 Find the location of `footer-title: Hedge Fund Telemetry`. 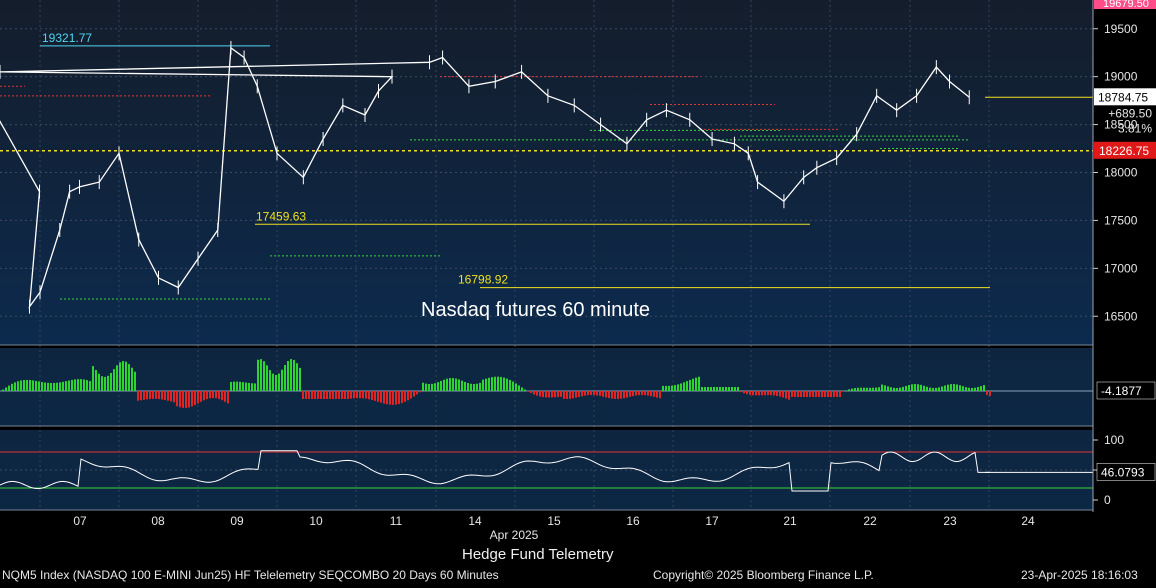

footer-title: Hedge Fund Telemetry is located at coordinates (537, 554).